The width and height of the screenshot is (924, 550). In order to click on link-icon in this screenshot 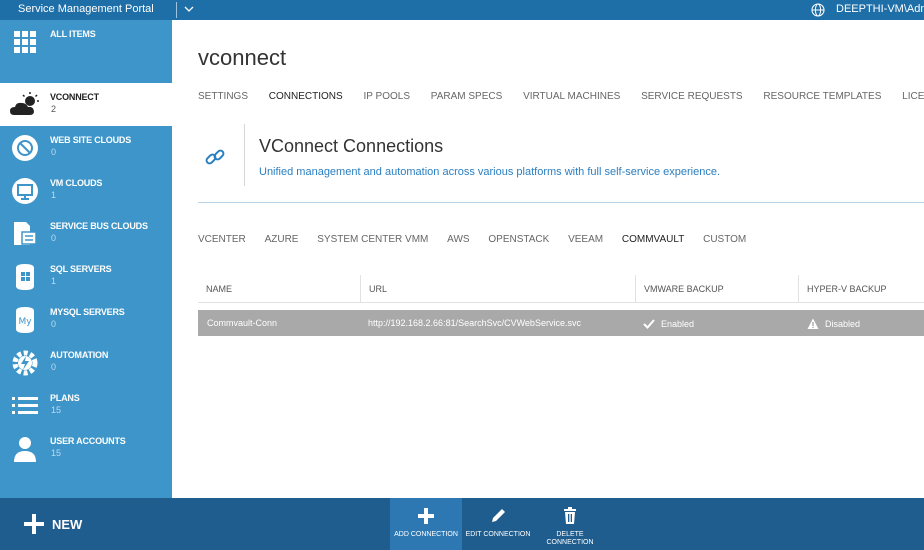, I will do `click(215, 157)`.